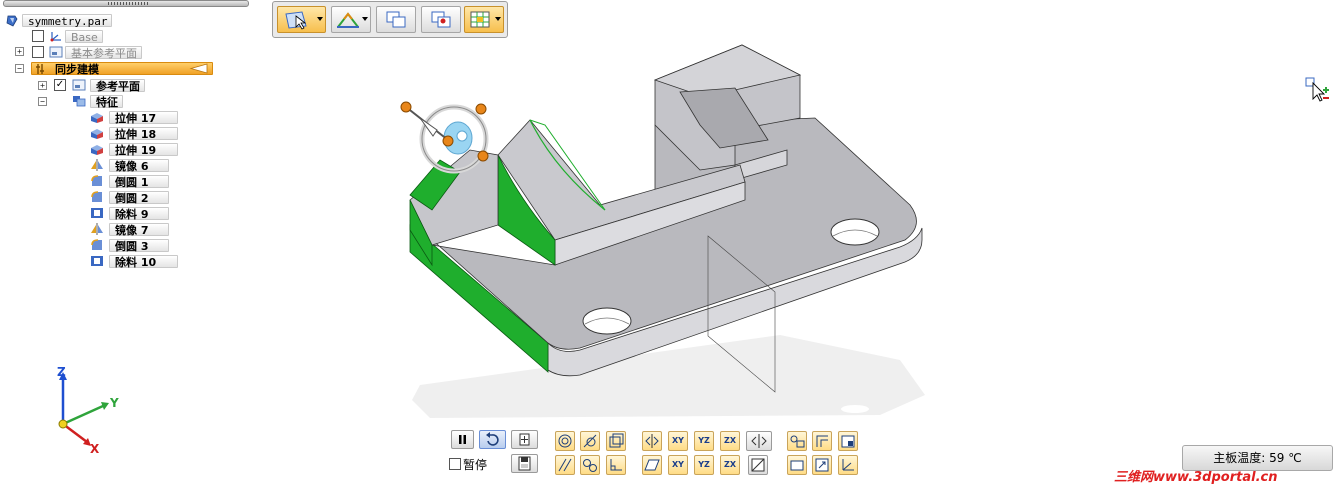 The width and height of the screenshot is (1335, 487). Describe the element at coordinates (139, 166) in the screenshot. I see `feature-label: 镜像 6` at that location.